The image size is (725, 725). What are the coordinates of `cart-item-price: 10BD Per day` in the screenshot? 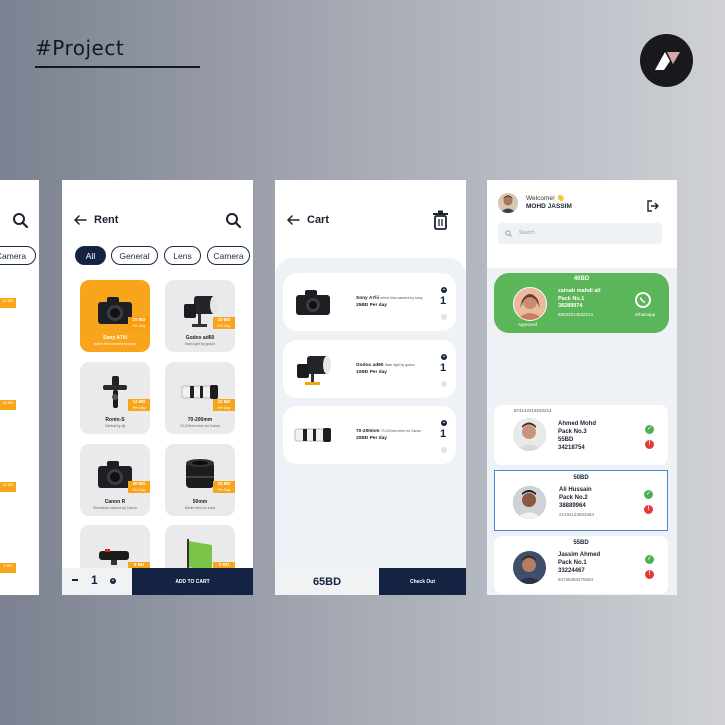 It's located at (371, 372).